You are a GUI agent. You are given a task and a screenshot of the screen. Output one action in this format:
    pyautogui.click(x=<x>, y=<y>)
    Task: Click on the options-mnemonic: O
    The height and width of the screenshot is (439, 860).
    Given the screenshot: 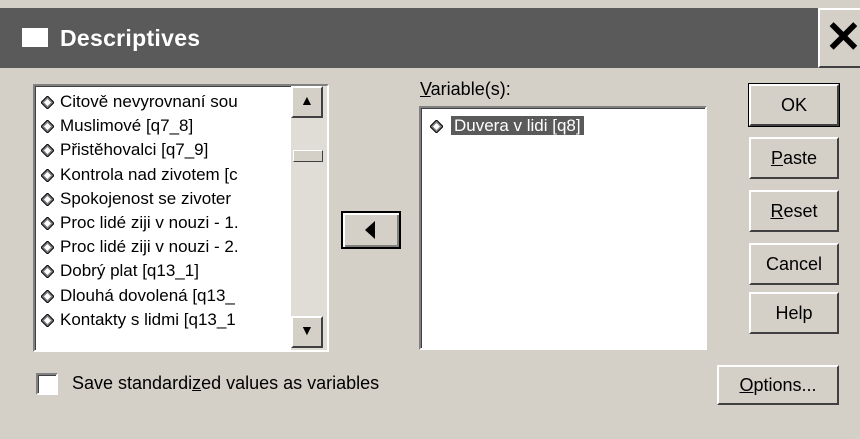 What is the action you would take?
    pyautogui.click(x=746, y=385)
    